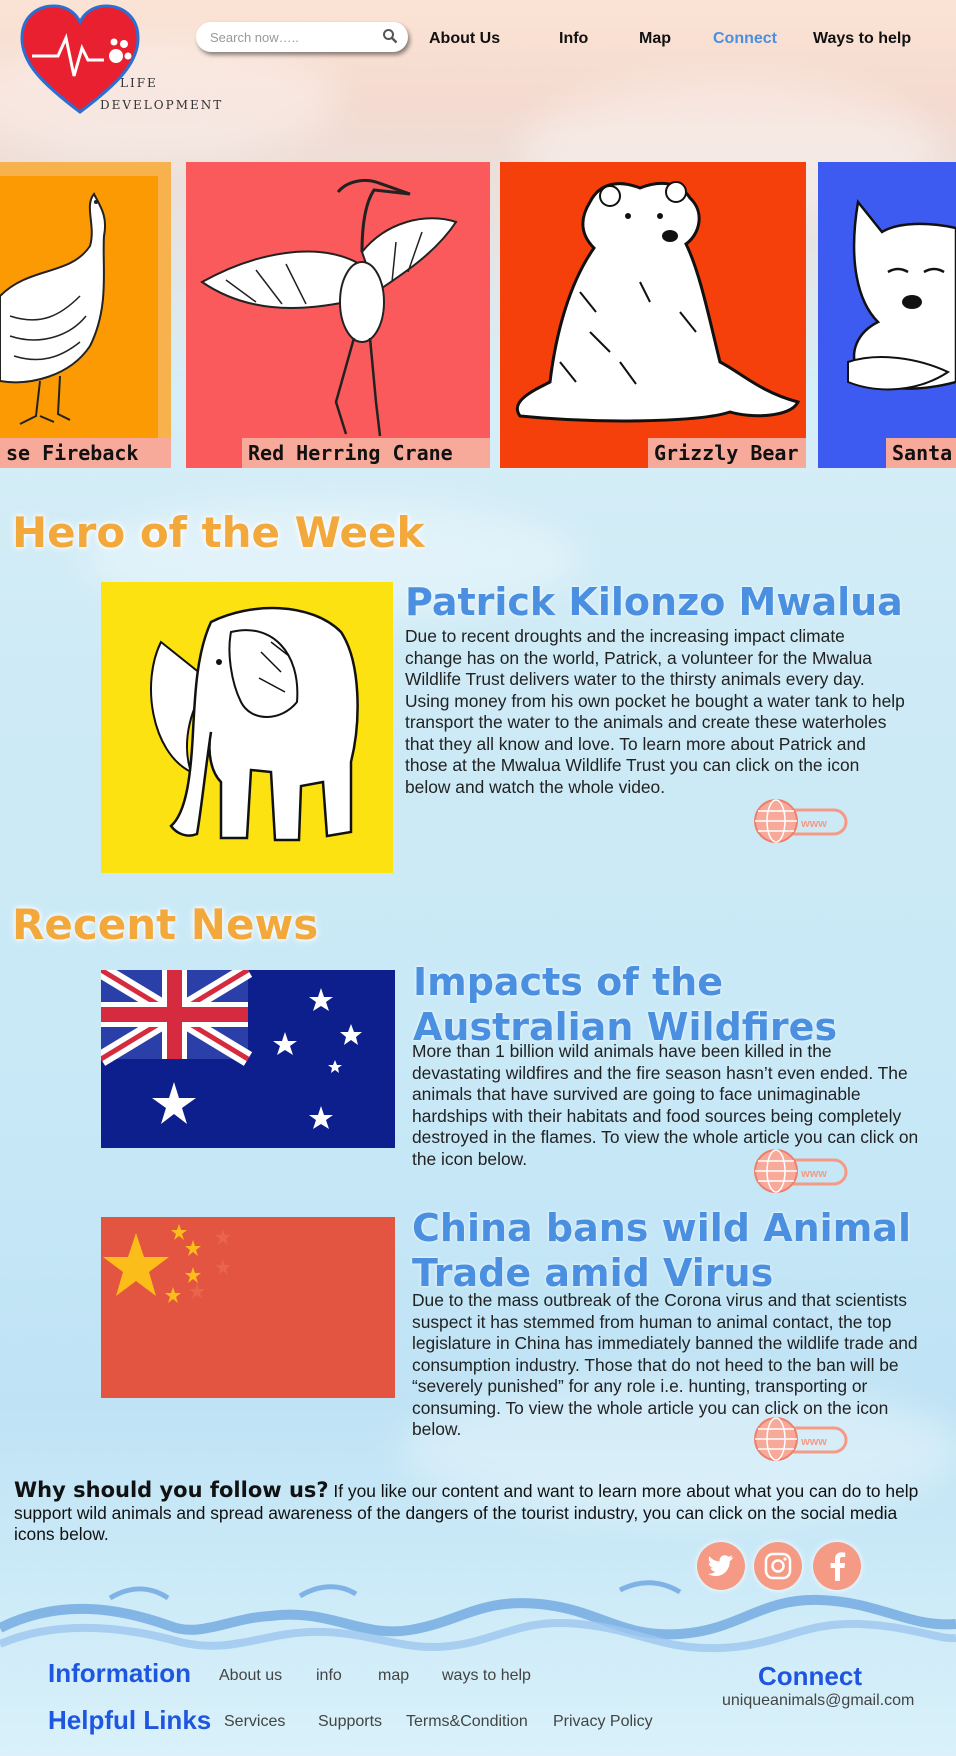 The image size is (956, 1756). I want to click on search-input, so click(290, 37).